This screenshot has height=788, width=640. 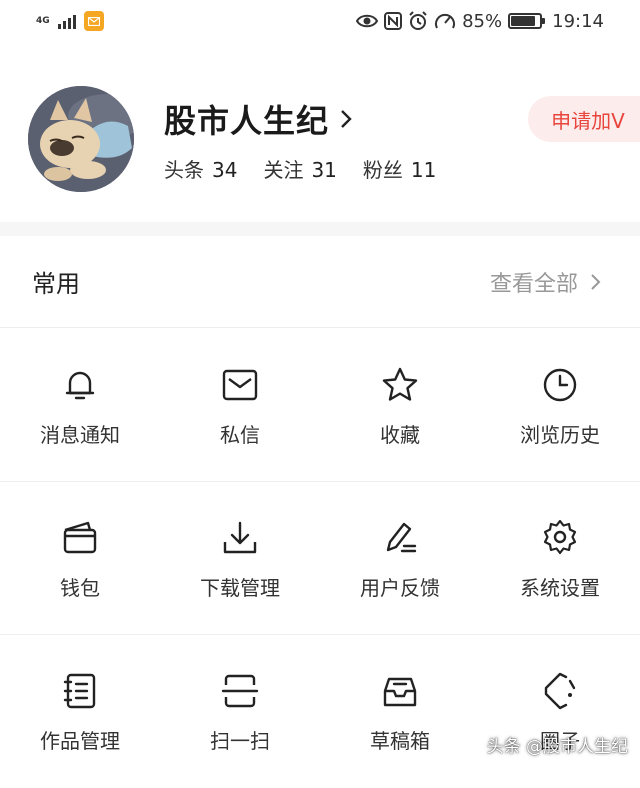 I want to click on download-icon, so click(x=240, y=537).